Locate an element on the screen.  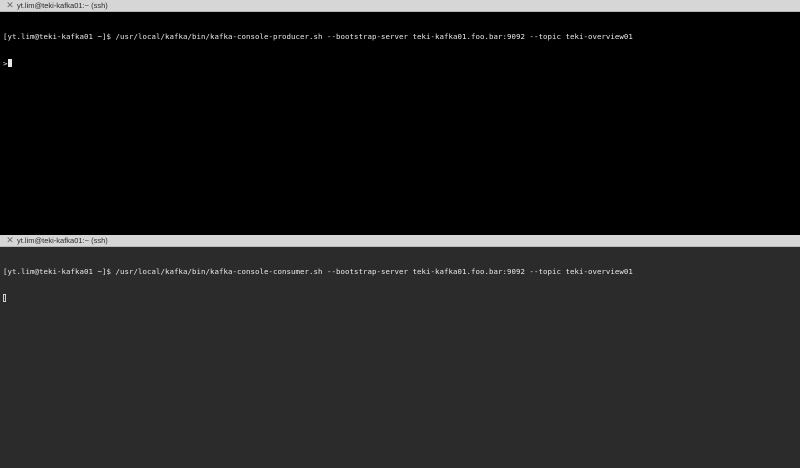
consumer-tab-title: yt.lim@teki-kafka01:~ (ssh) is located at coordinates (62, 240).